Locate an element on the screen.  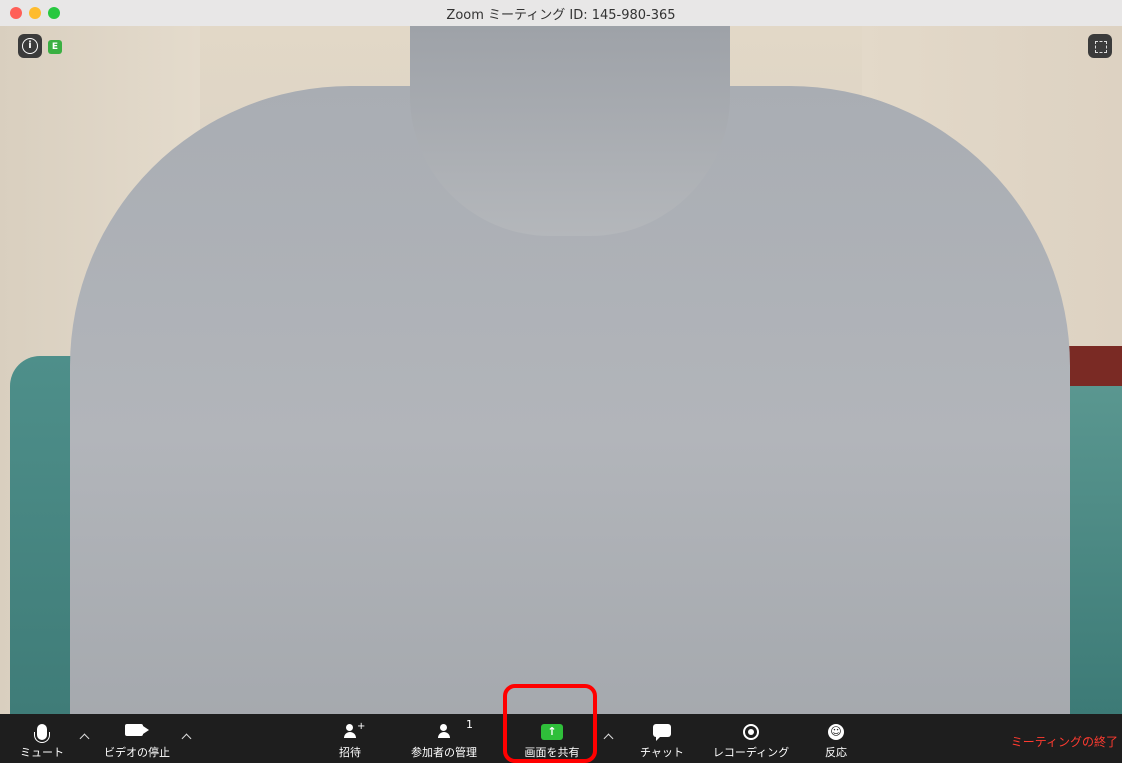
video-camera-icon is located at coordinates (137, 730).